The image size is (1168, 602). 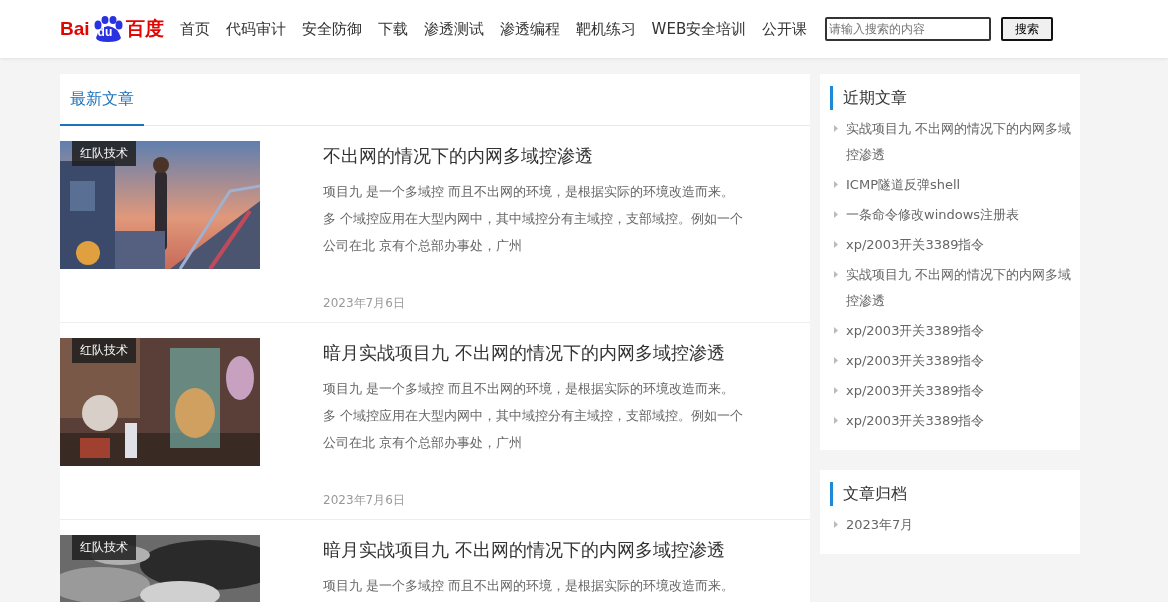 I want to click on sidebar-link: 2023年7月, so click(x=880, y=525).